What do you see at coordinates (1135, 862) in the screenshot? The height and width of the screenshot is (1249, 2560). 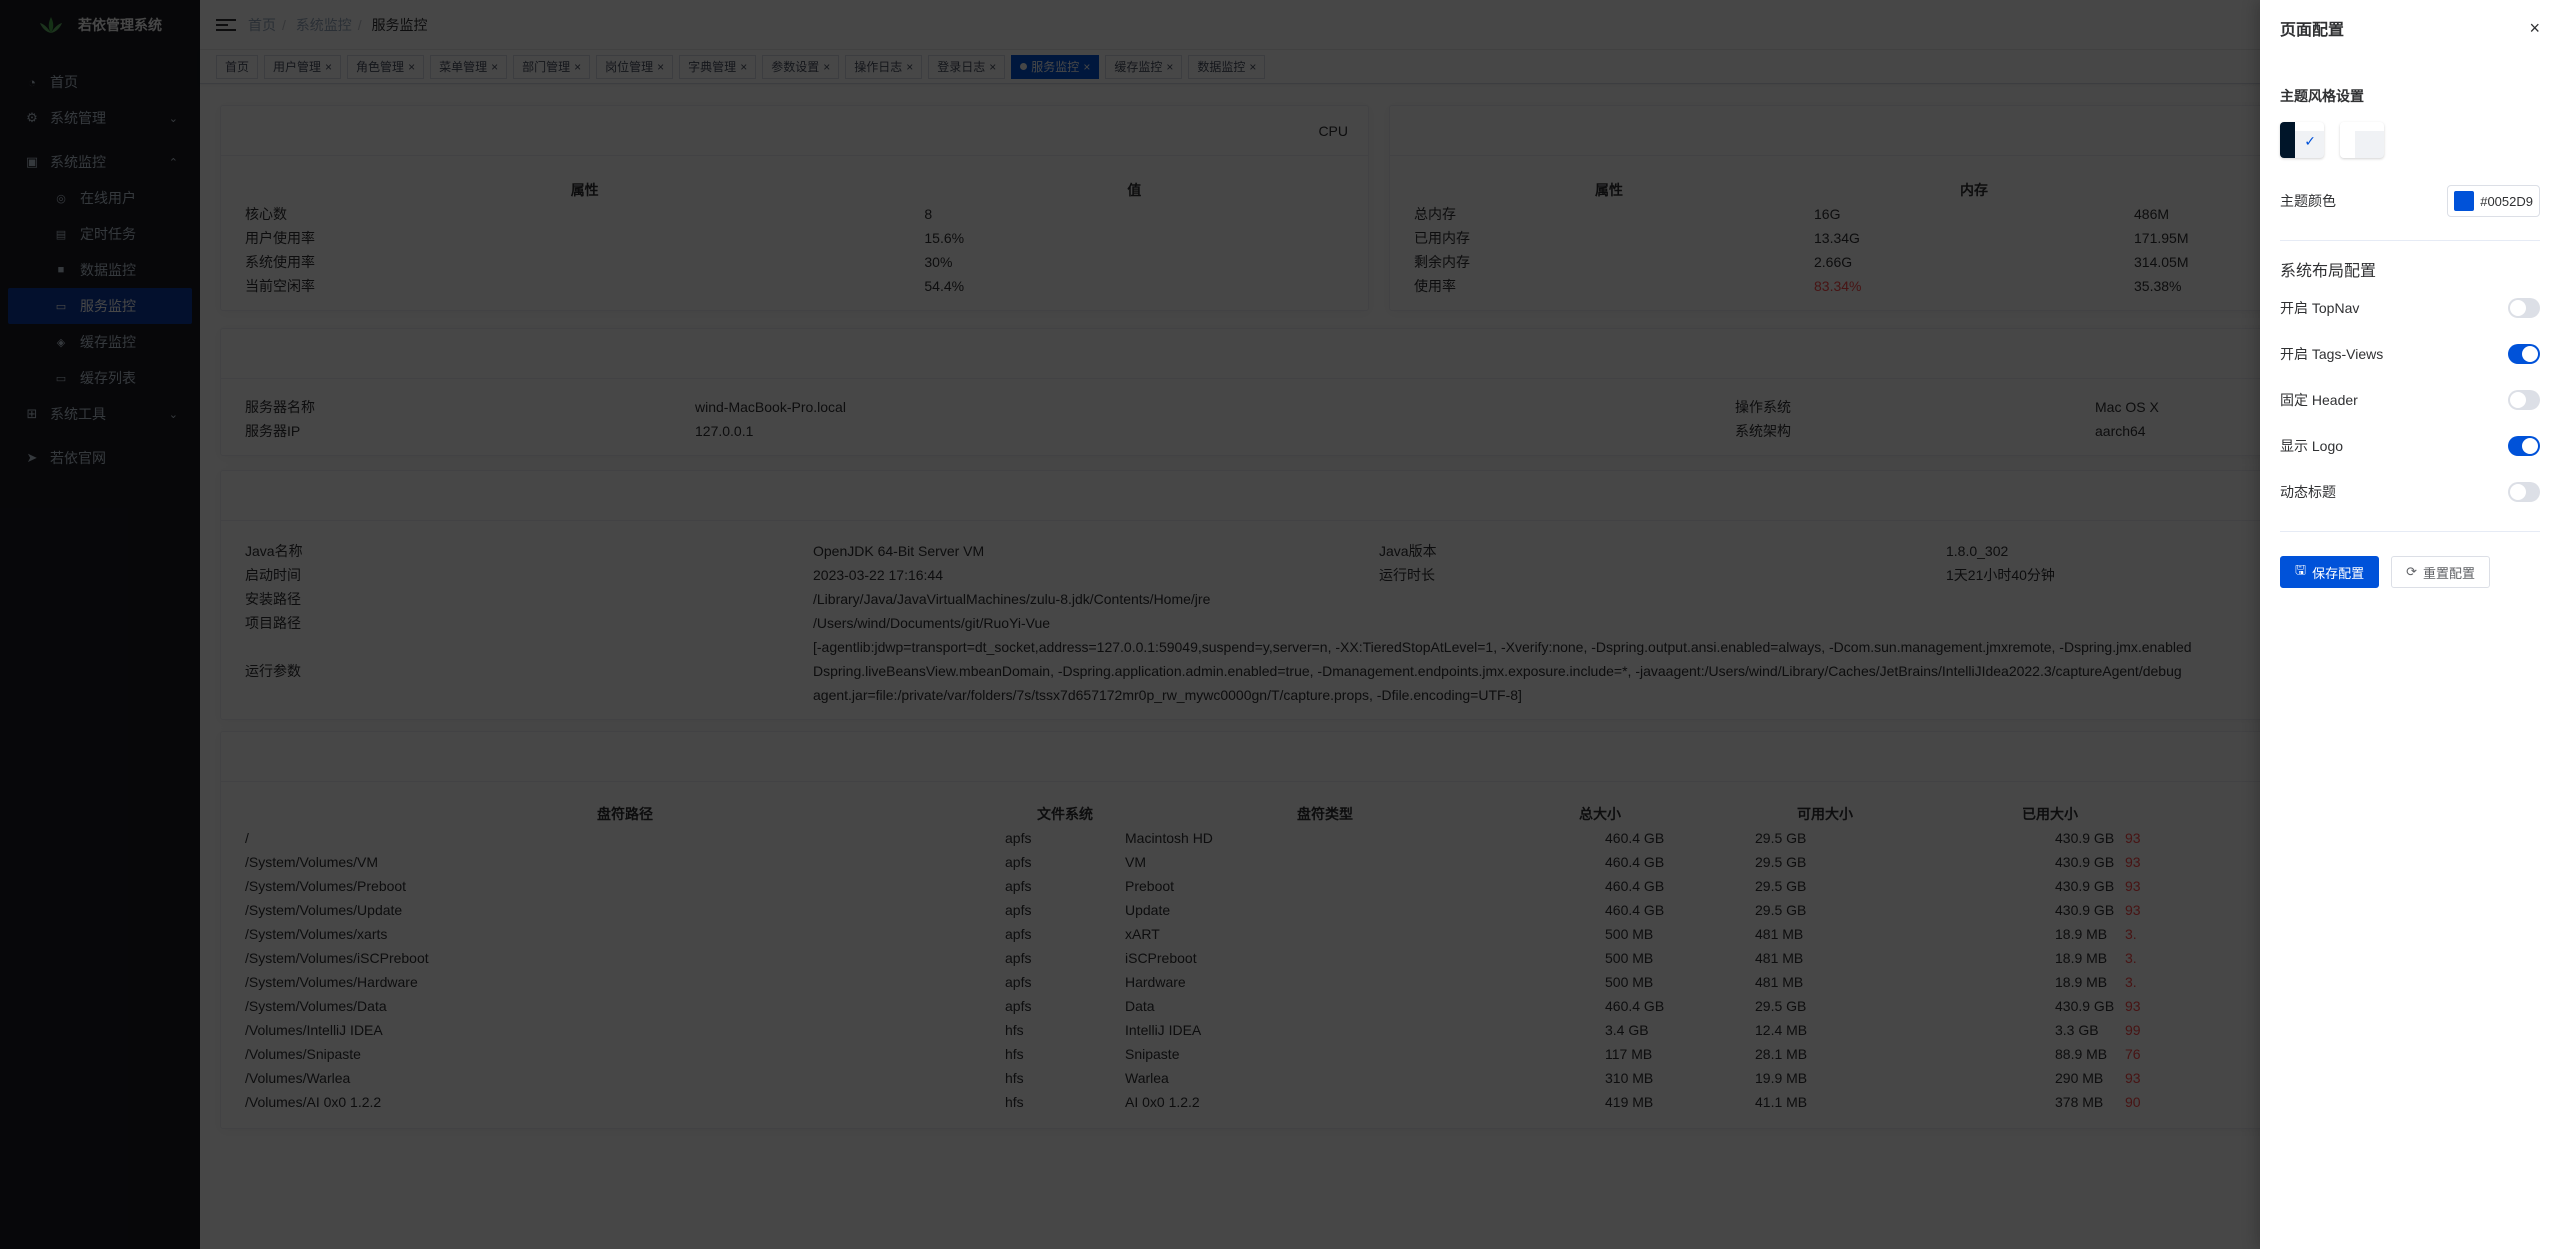 I see `table-cell: VM` at bounding box center [1135, 862].